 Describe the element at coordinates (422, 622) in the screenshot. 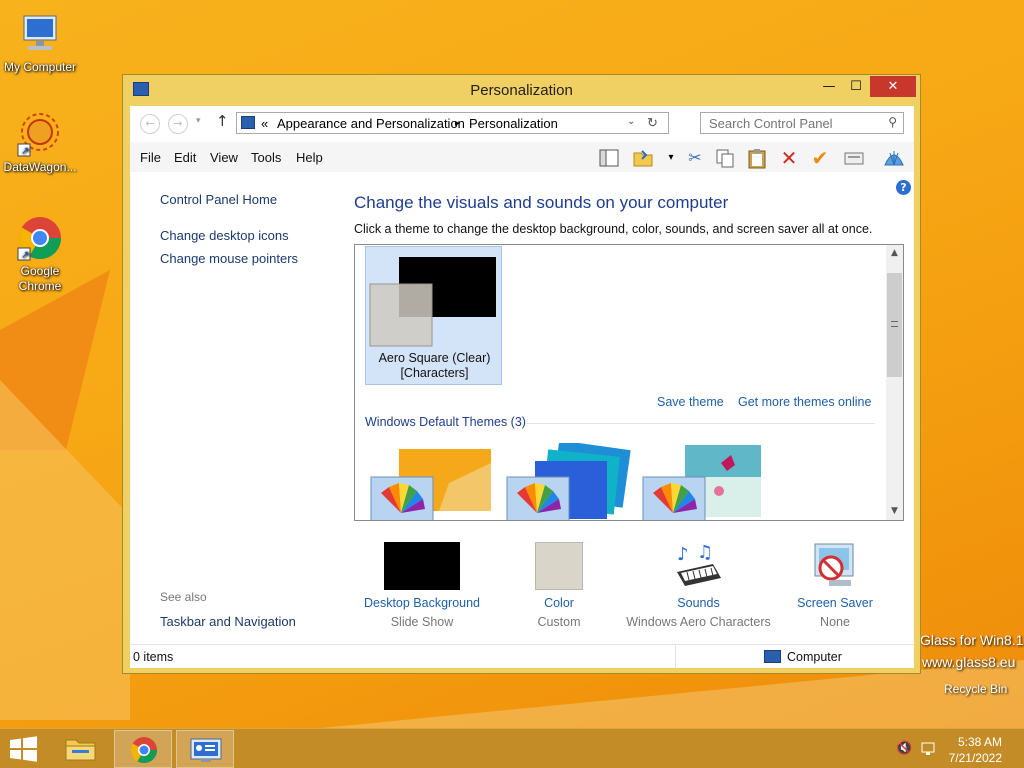

I see `desktop-background-value: Slide Show` at that location.